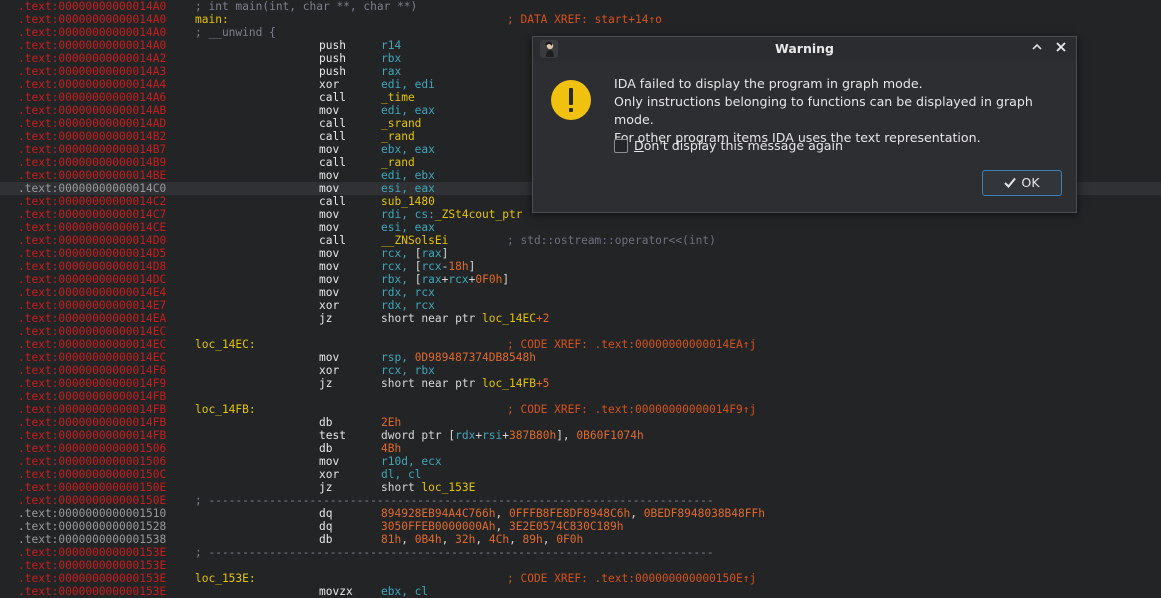  Describe the element at coordinates (428, 487) in the screenshot. I see `instruction-operands: short loc_153E` at that location.